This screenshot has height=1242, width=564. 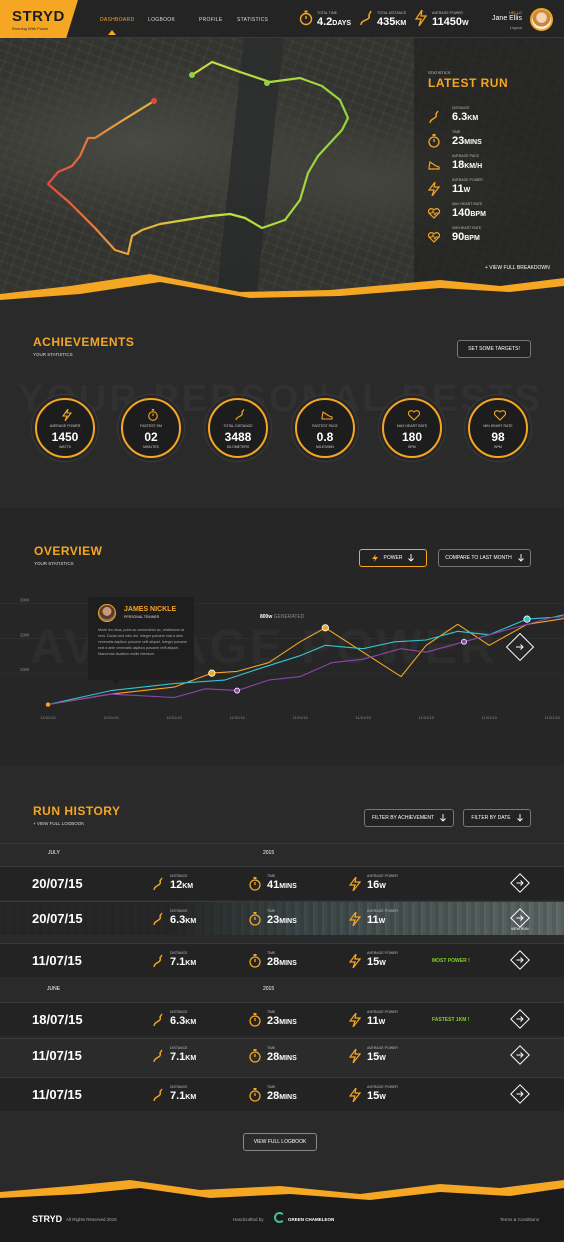 I want to click on run-time-value: 23MINS, so click(x=282, y=1021).